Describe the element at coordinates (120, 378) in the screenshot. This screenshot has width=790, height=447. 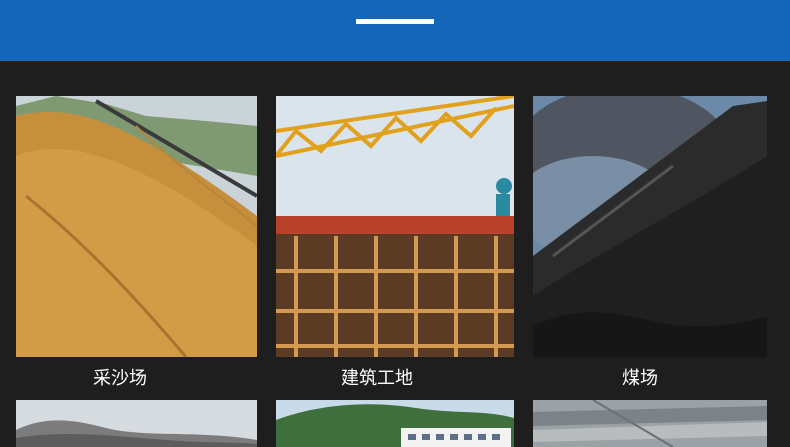
I see `caption-sand-yard: 采沙场` at that location.